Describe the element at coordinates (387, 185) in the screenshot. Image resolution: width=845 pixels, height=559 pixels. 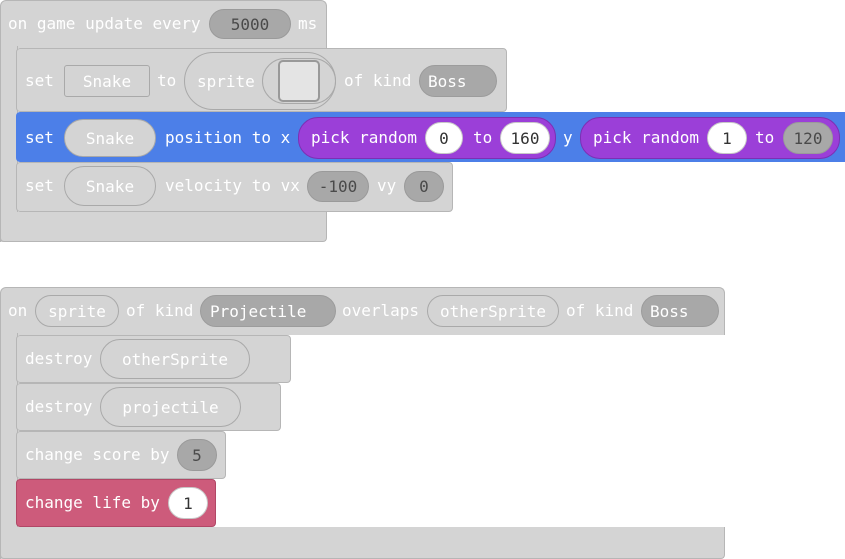
I see `vy-label: vy` at that location.